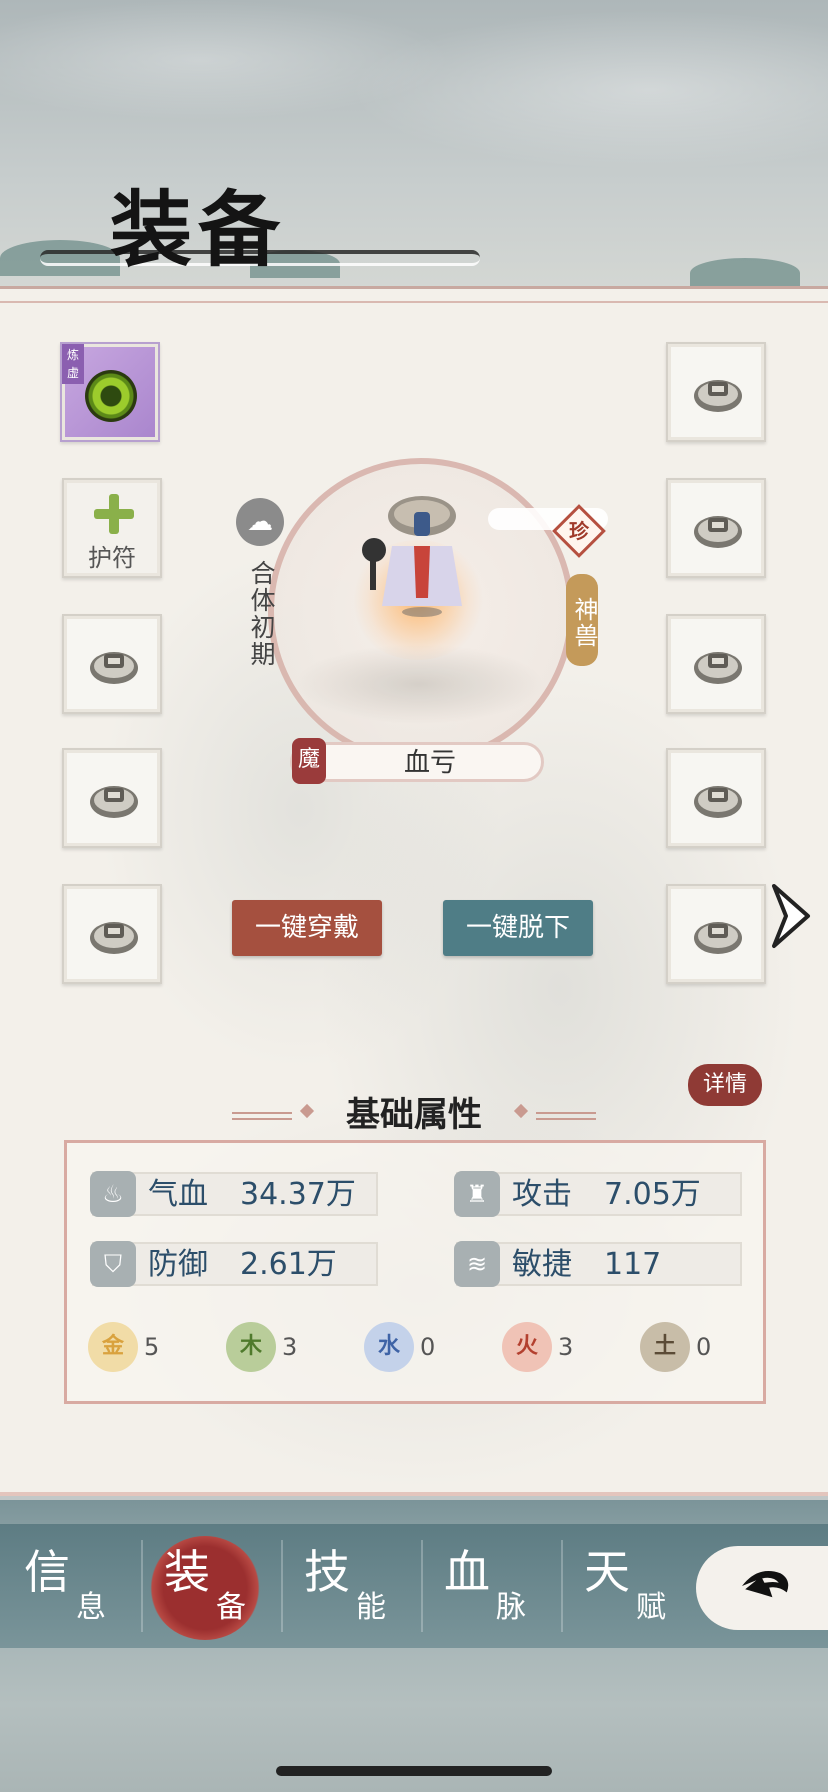  Describe the element at coordinates (792, 916) in the screenshot. I see `chevron-right-icon` at that location.